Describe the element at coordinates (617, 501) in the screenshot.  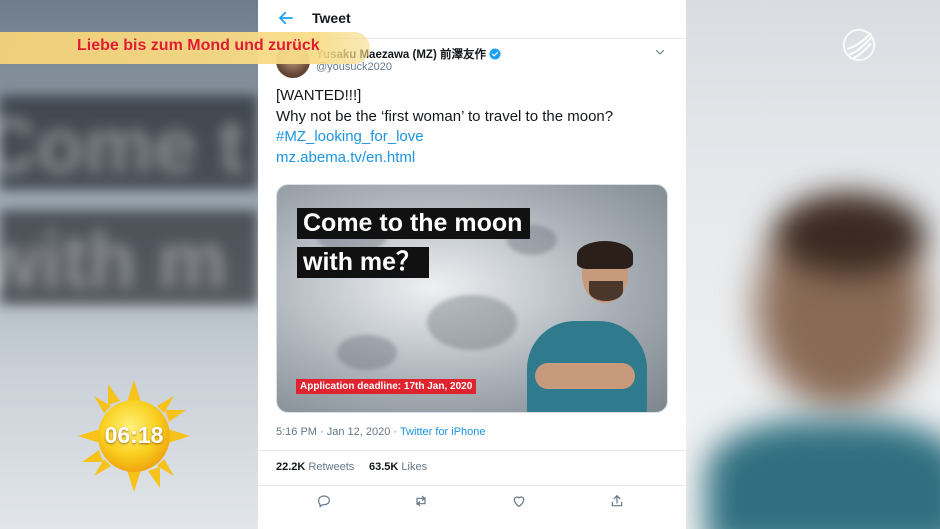
I see `share-icon` at that location.